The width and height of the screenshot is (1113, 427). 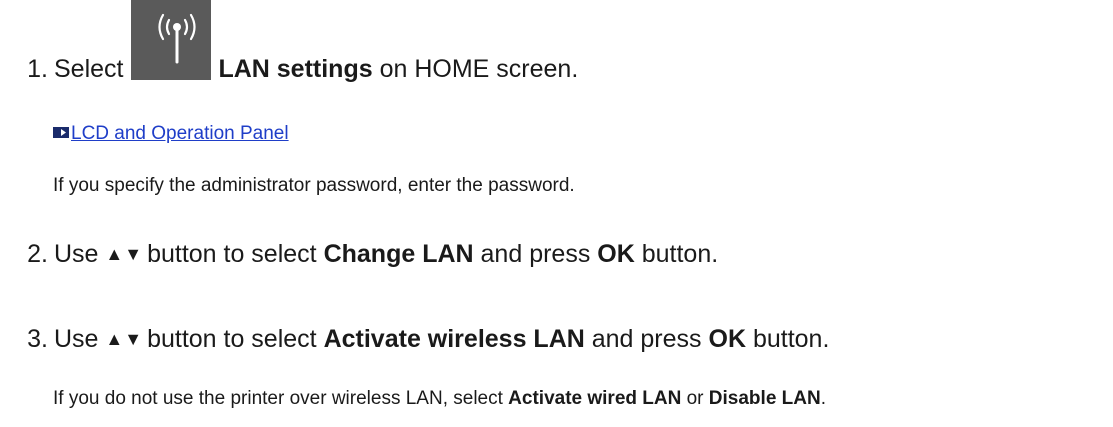 I want to click on step-number: 3., so click(x=37, y=339).